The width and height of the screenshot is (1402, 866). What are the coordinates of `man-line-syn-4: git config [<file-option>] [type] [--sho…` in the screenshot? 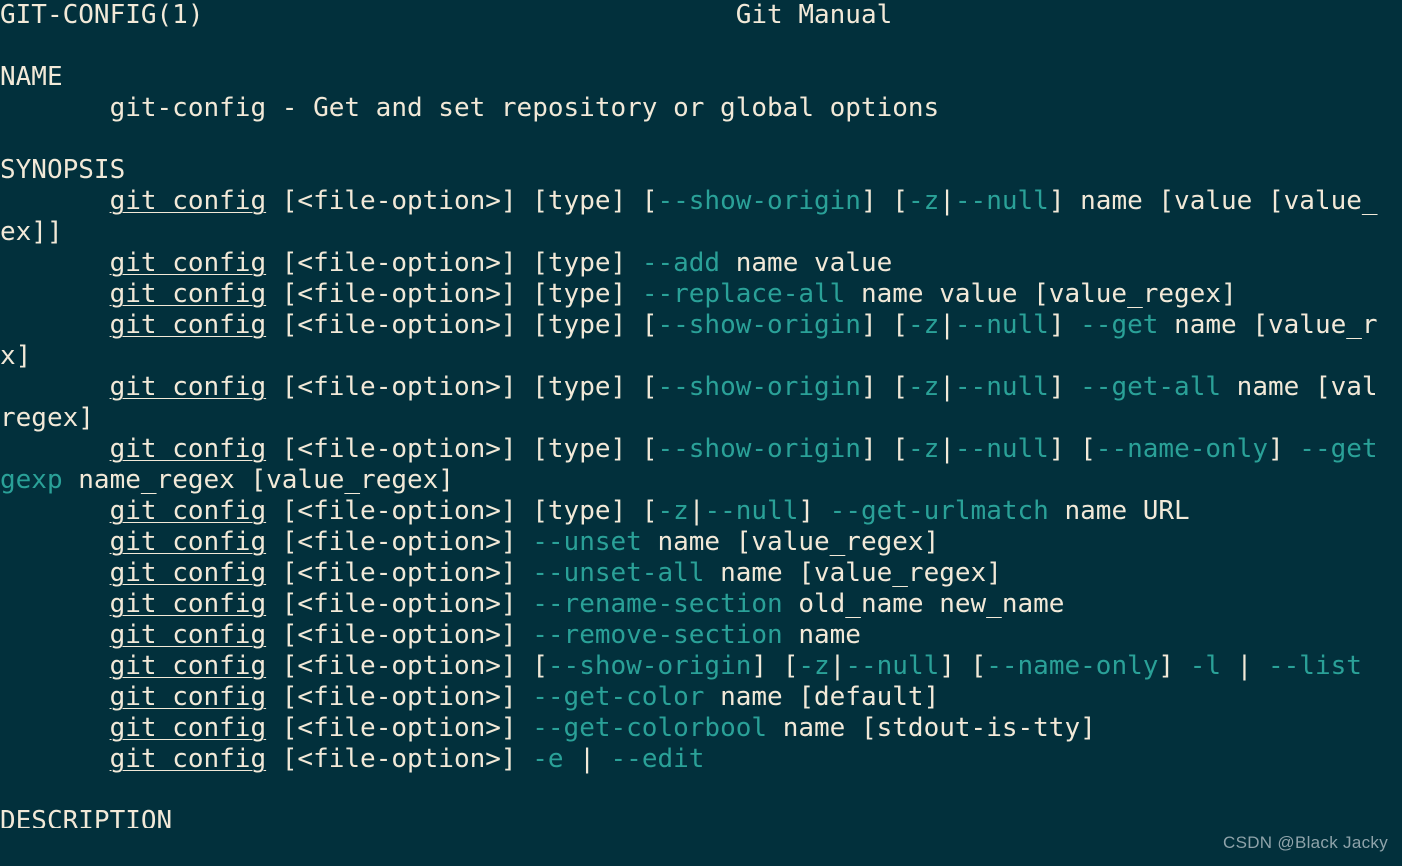 It's located at (701, 325).